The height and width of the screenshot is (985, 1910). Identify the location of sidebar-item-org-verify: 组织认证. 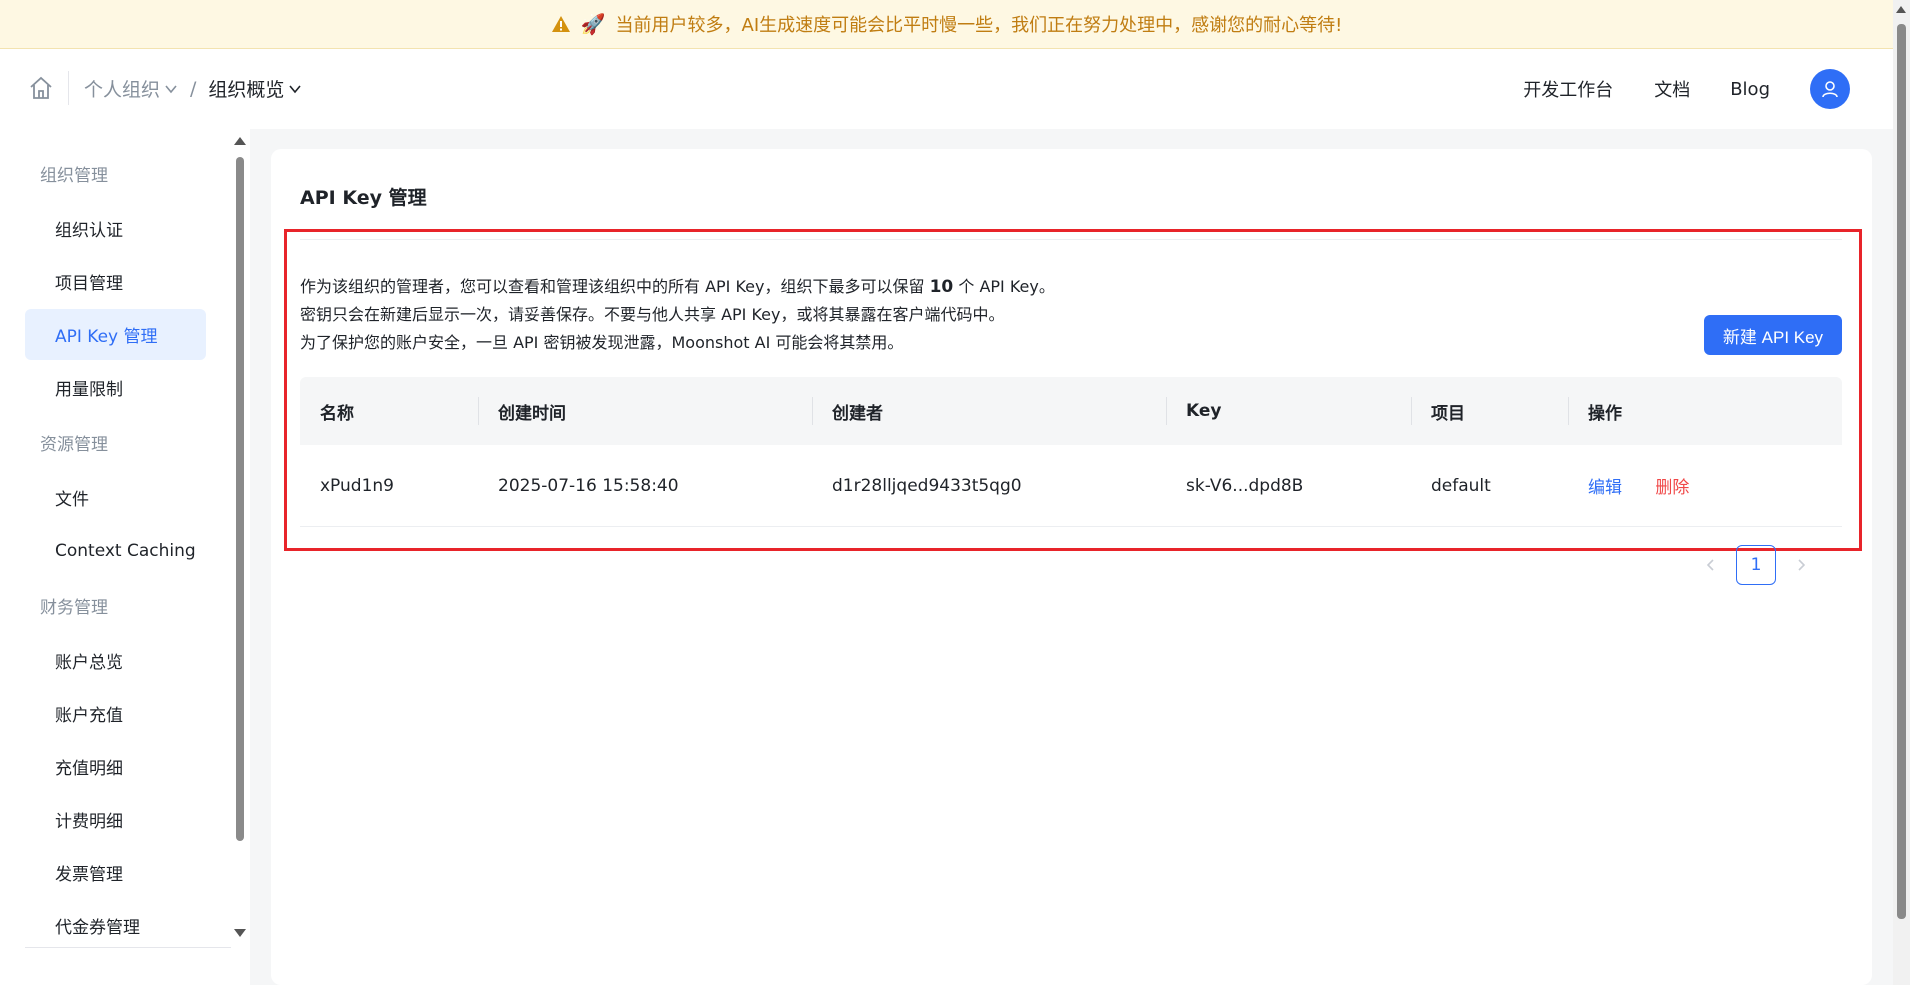
(115, 228).